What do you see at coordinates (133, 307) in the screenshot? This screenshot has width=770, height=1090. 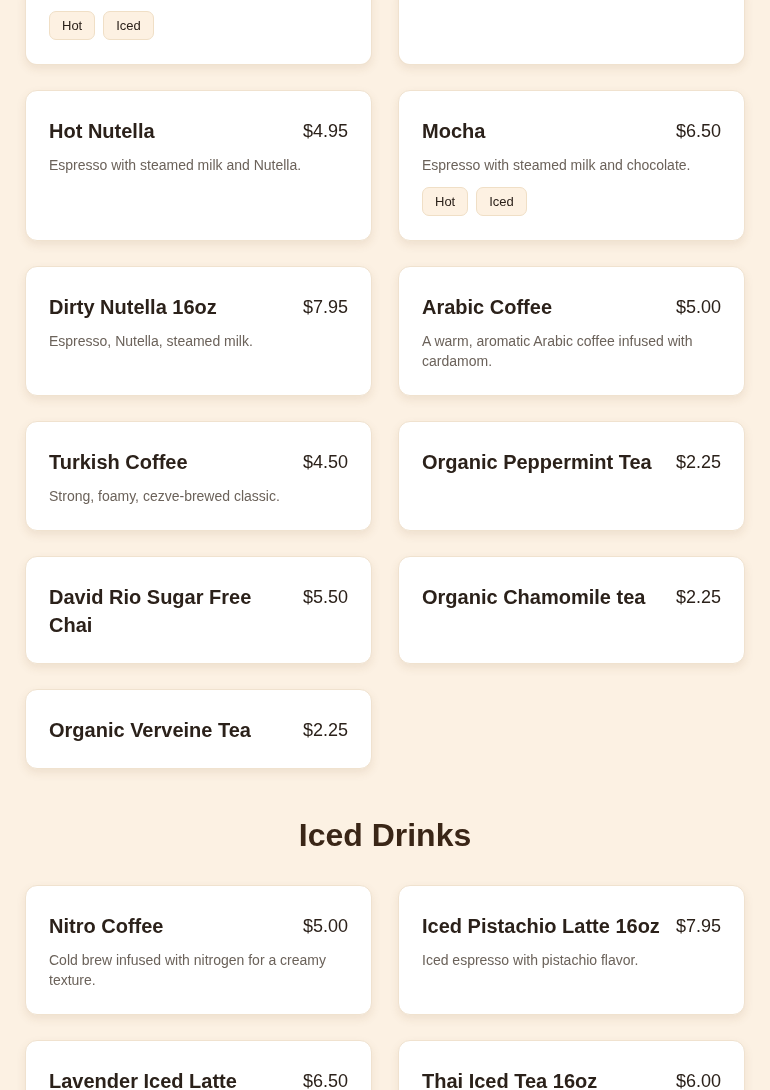 I see `item-name: Dirty Nutella 16oz` at bounding box center [133, 307].